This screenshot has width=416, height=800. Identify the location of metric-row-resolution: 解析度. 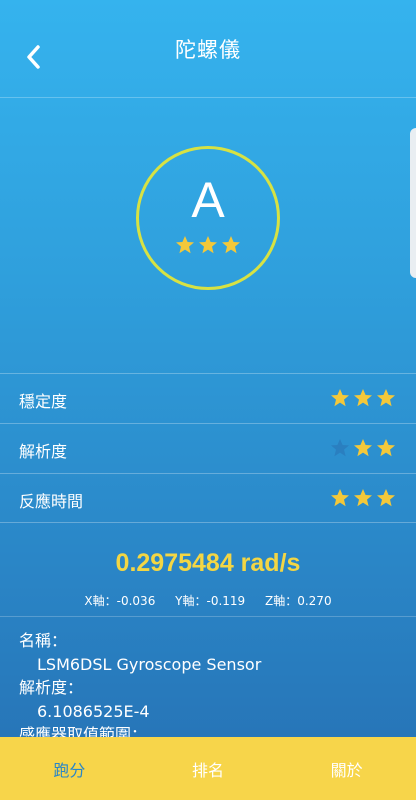
(208, 448).